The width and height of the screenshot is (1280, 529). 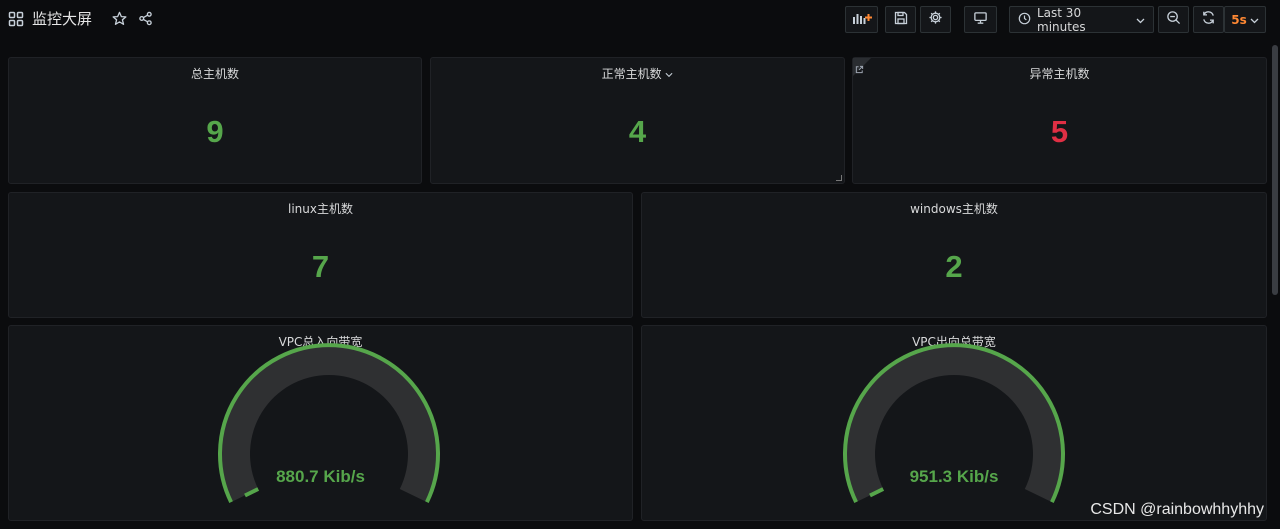 I want to click on gauge-value: 951.3 Kib/s, so click(x=954, y=476).